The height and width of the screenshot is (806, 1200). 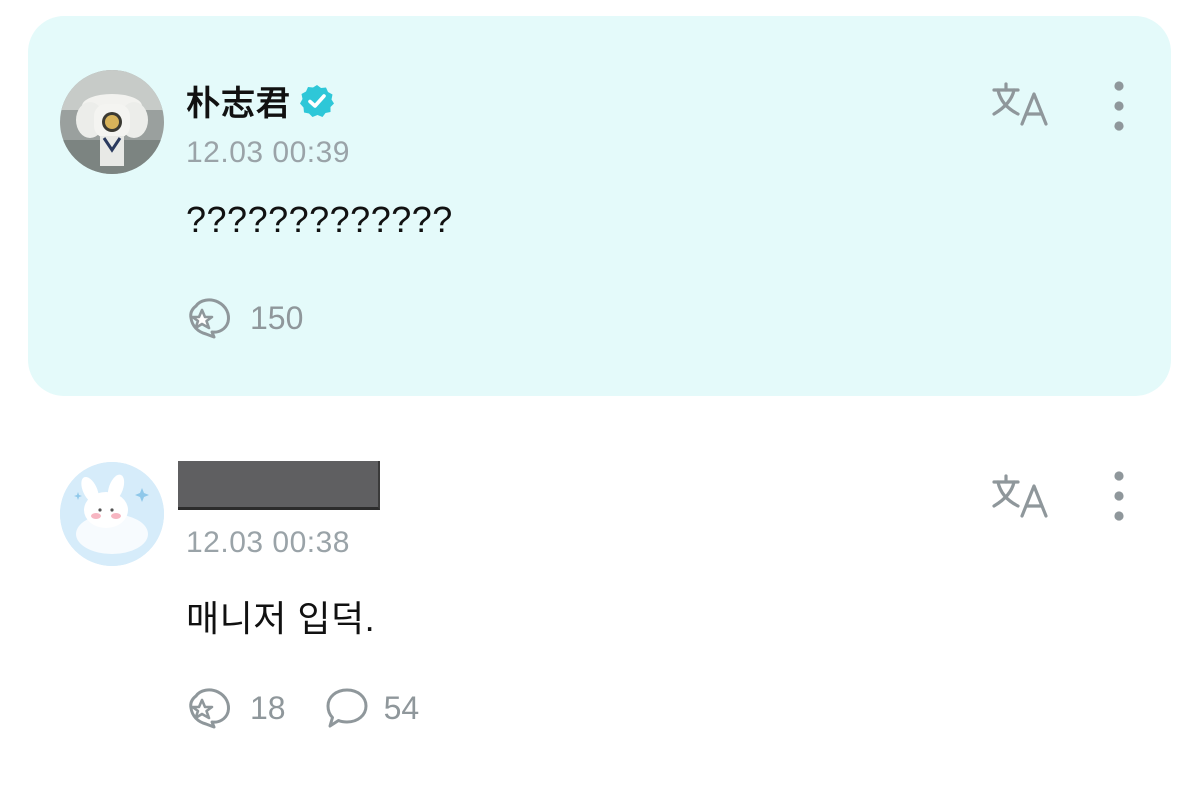 I want to click on comment-author: 朴志君, so click(x=260, y=100).